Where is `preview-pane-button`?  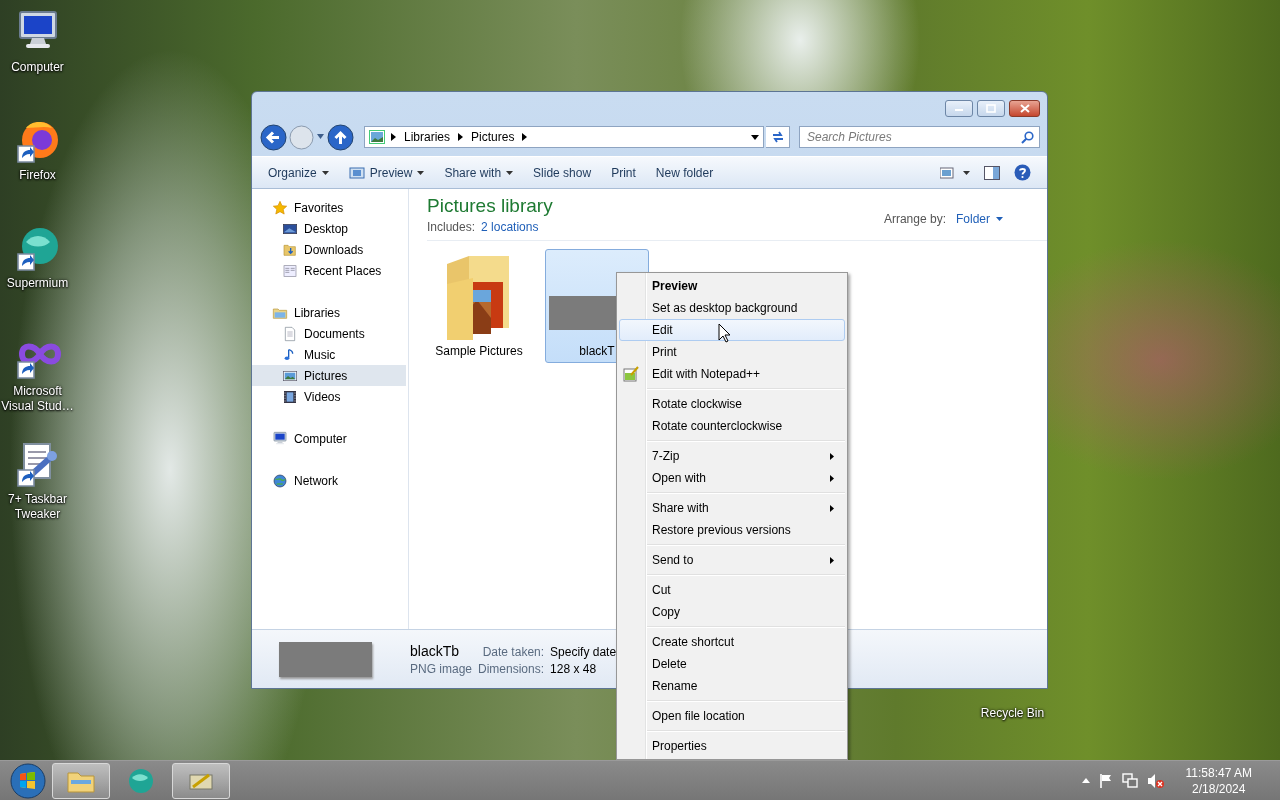 preview-pane-button is located at coordinates (992, 172).